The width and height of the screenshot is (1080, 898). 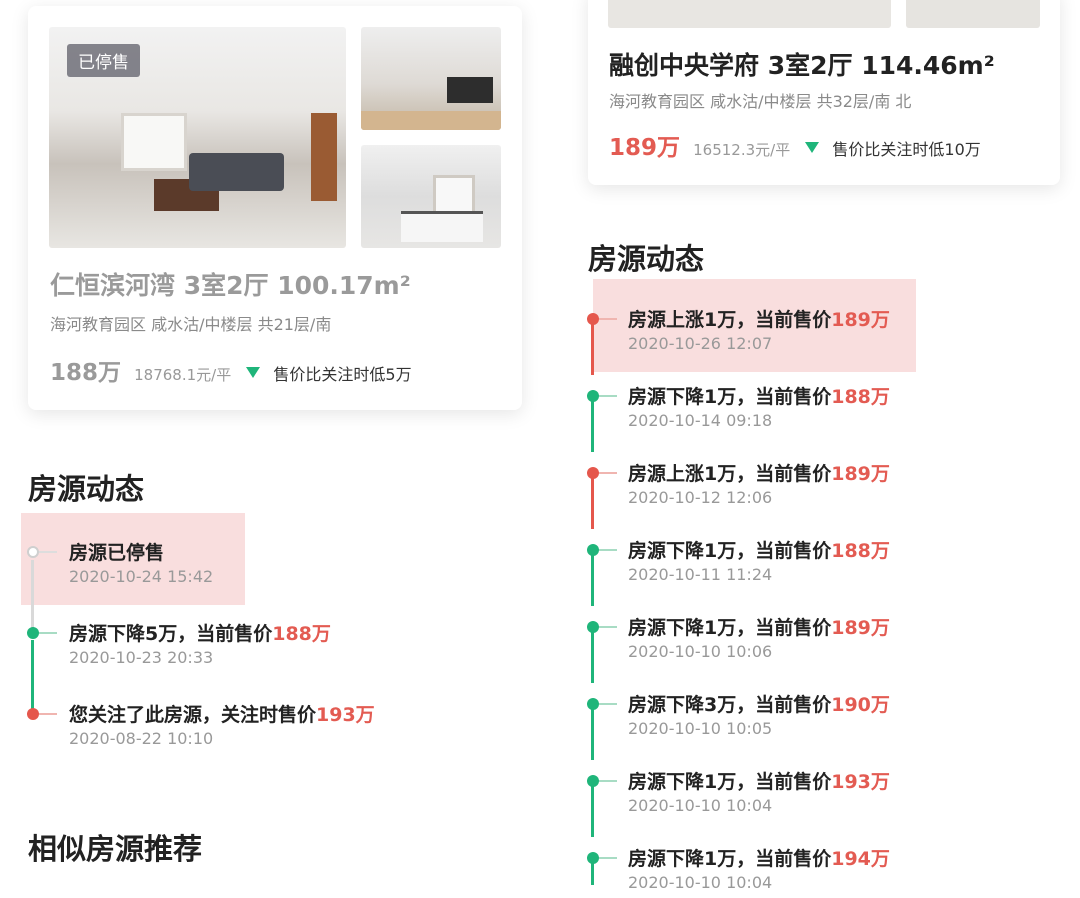 I want to click on event-time: 2020-10-23 20:33, so click(x=141, y=657).